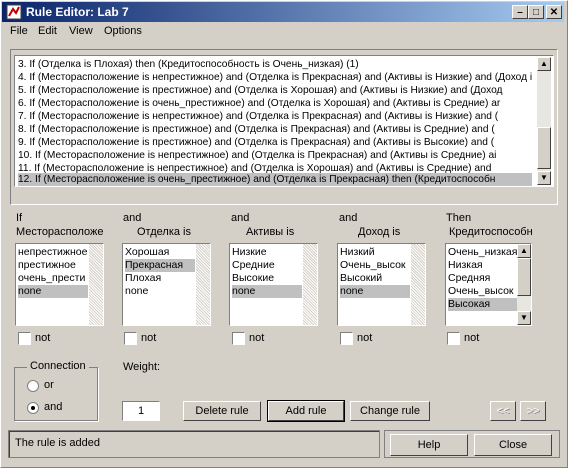 This screenshot has height=468, width=568. Describe the element at coordinates (130, 338) in the screenshot. I see `not-checkbox-finish` at that location.